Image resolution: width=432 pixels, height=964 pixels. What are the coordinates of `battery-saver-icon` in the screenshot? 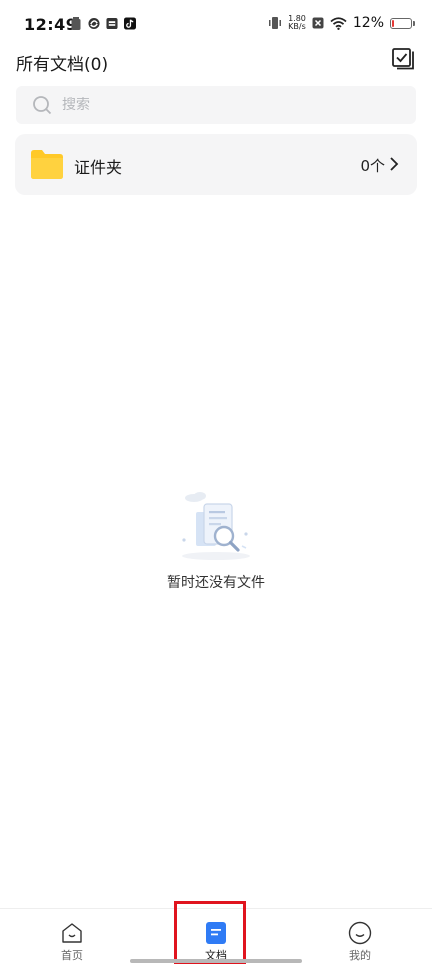 It's located at (76, 23).